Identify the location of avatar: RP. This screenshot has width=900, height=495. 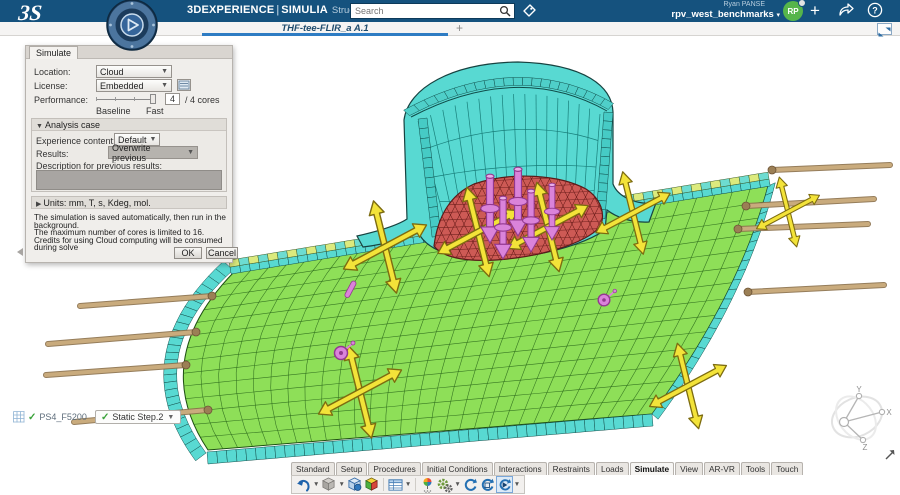
(794, 10).